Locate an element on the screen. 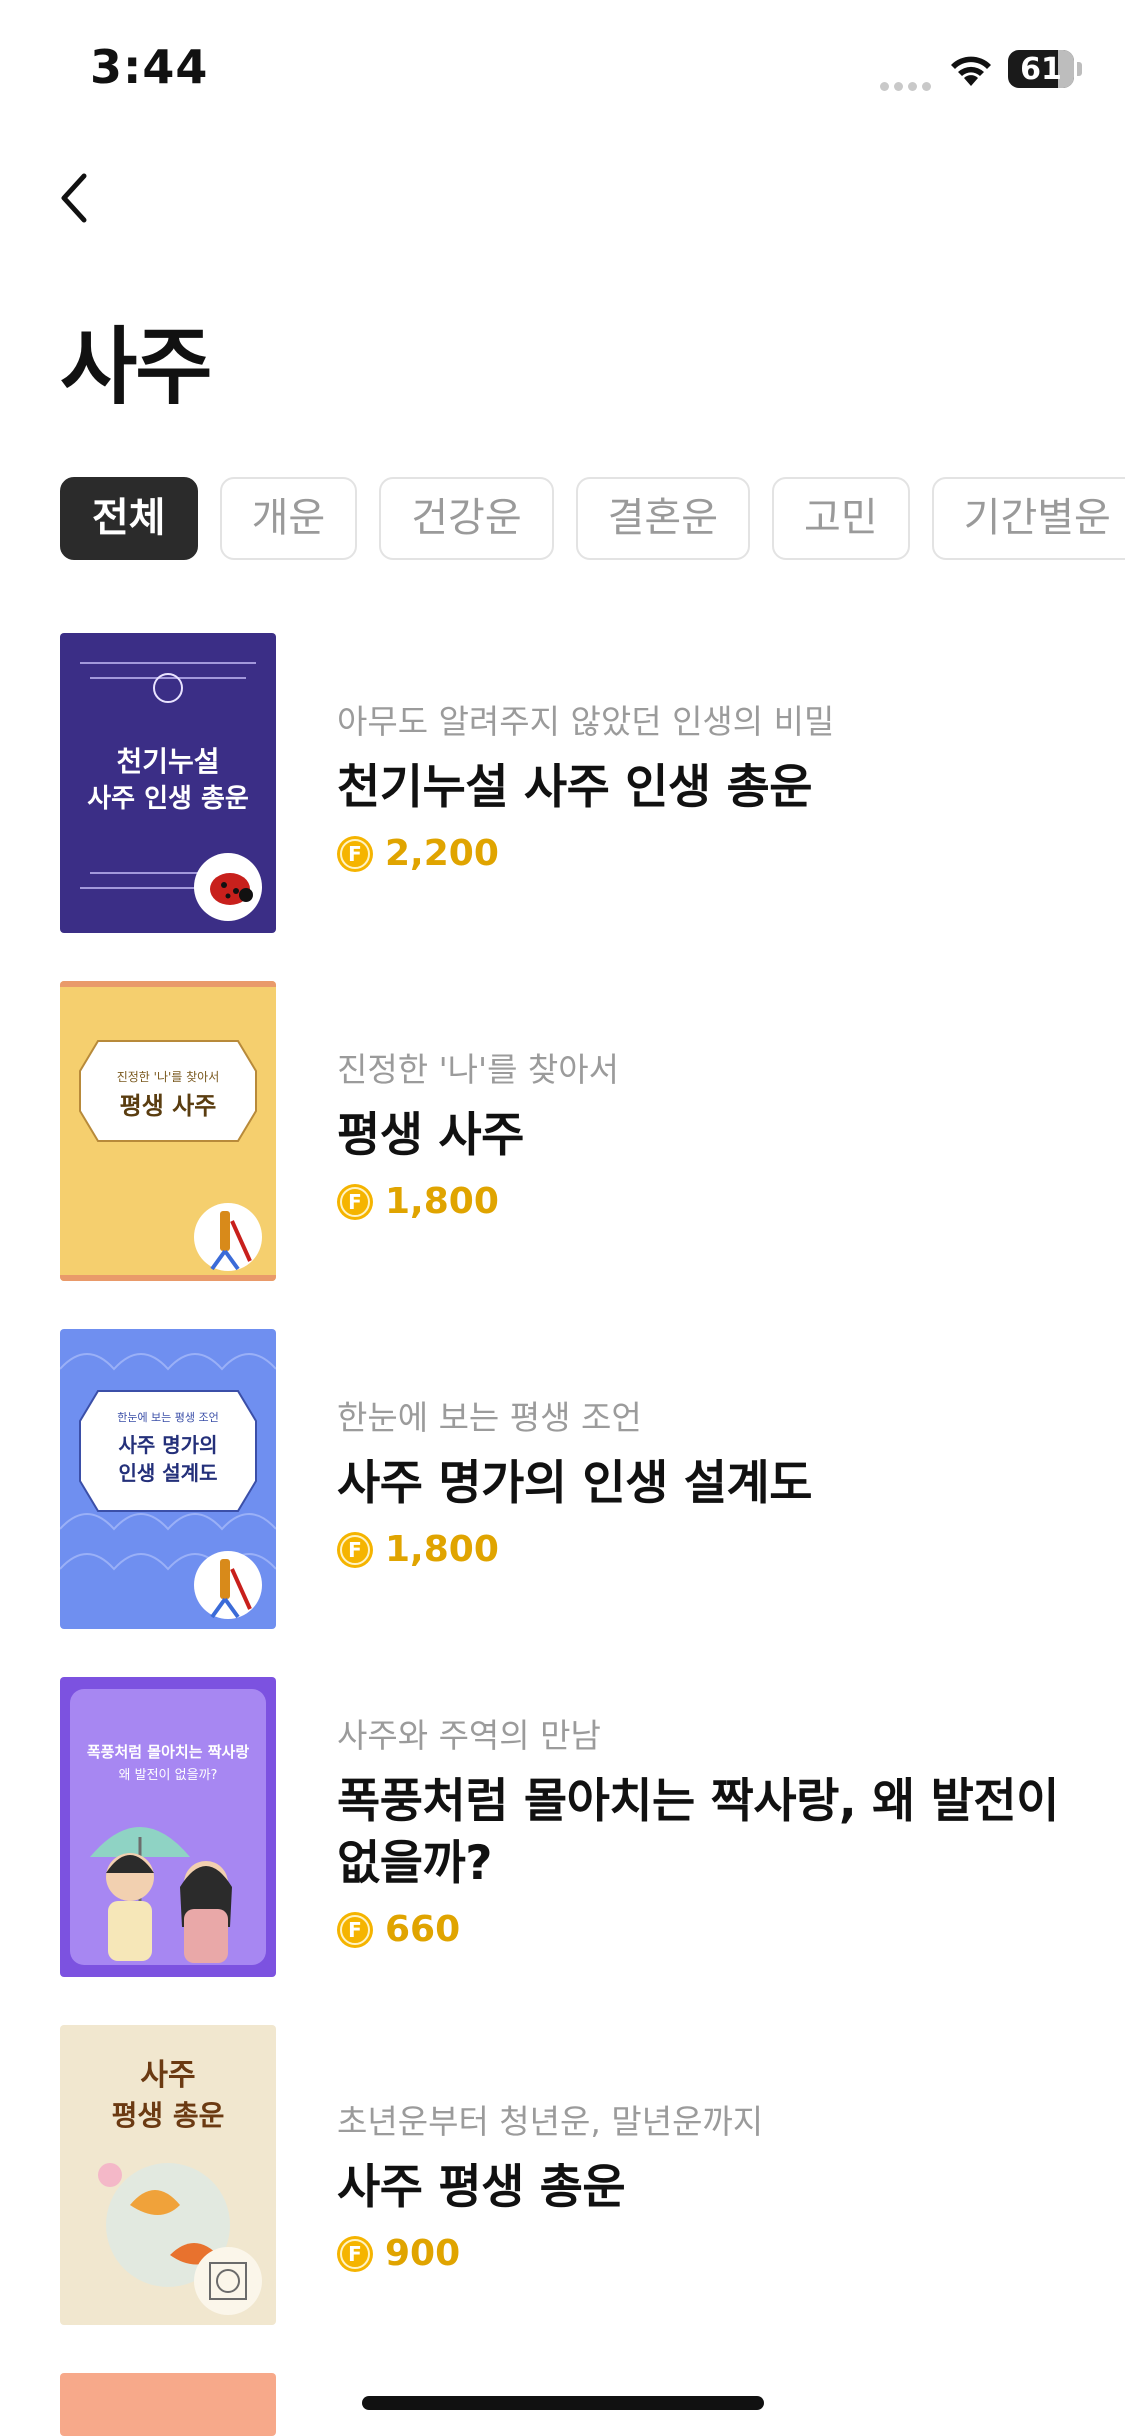 The height and width of the screenshot is (2436, 1125). tab-luck-boost: 개운 is located at coordinates (288, 518).